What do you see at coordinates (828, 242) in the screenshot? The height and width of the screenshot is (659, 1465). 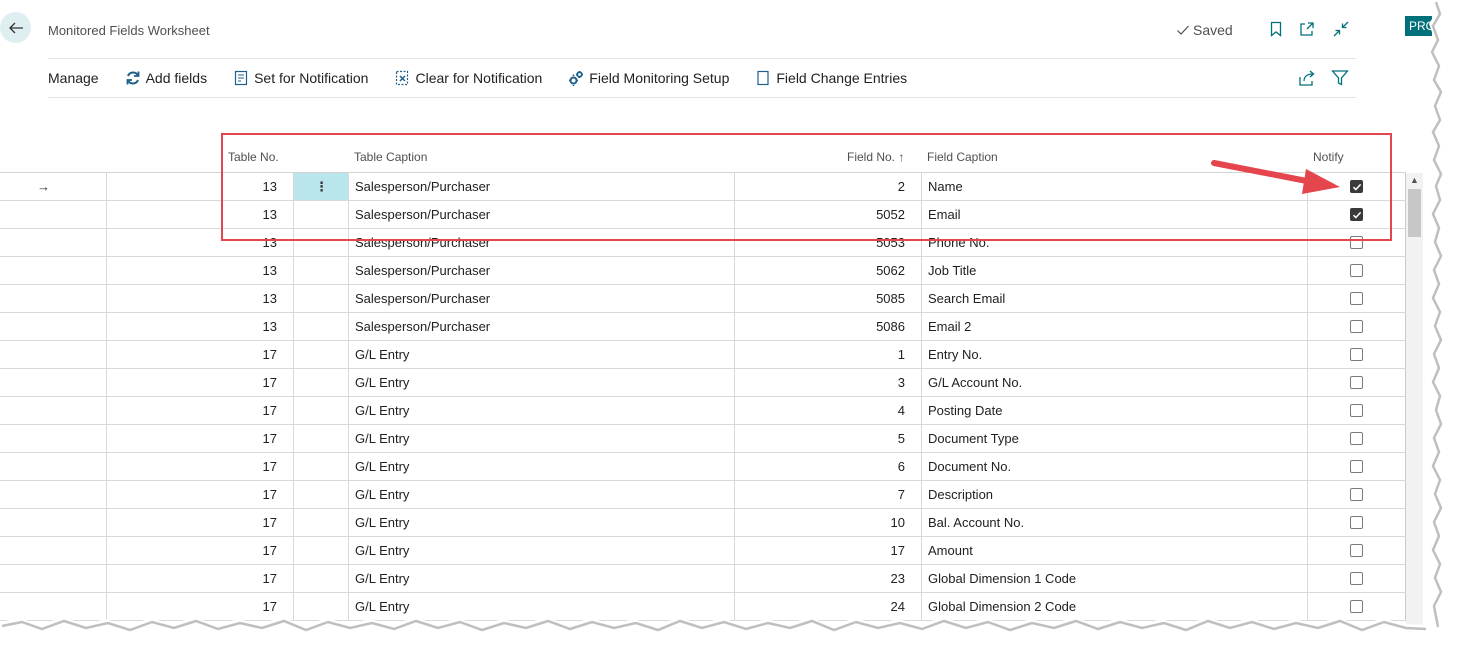 I see `field-no-cell: 5053` at bounding box center [828, 242].